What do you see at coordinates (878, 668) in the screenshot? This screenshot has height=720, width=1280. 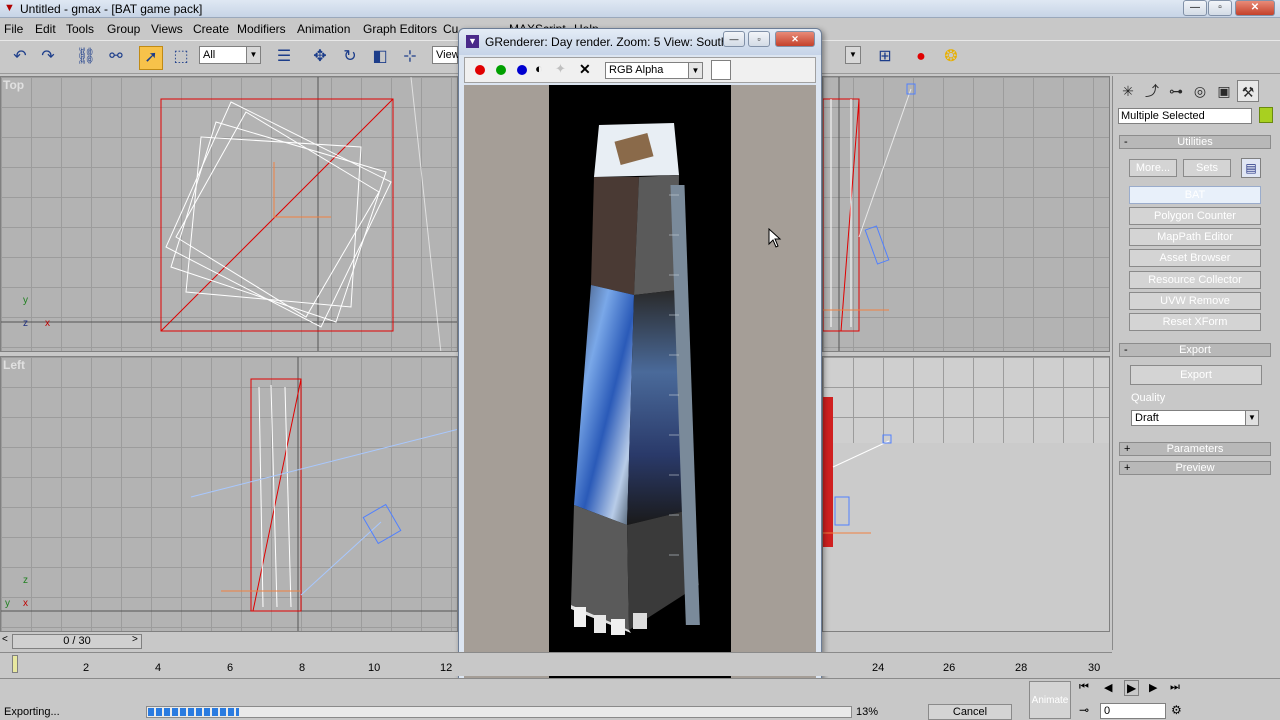 I see `timeline-tick: 24` at bounding box center [878, 668].